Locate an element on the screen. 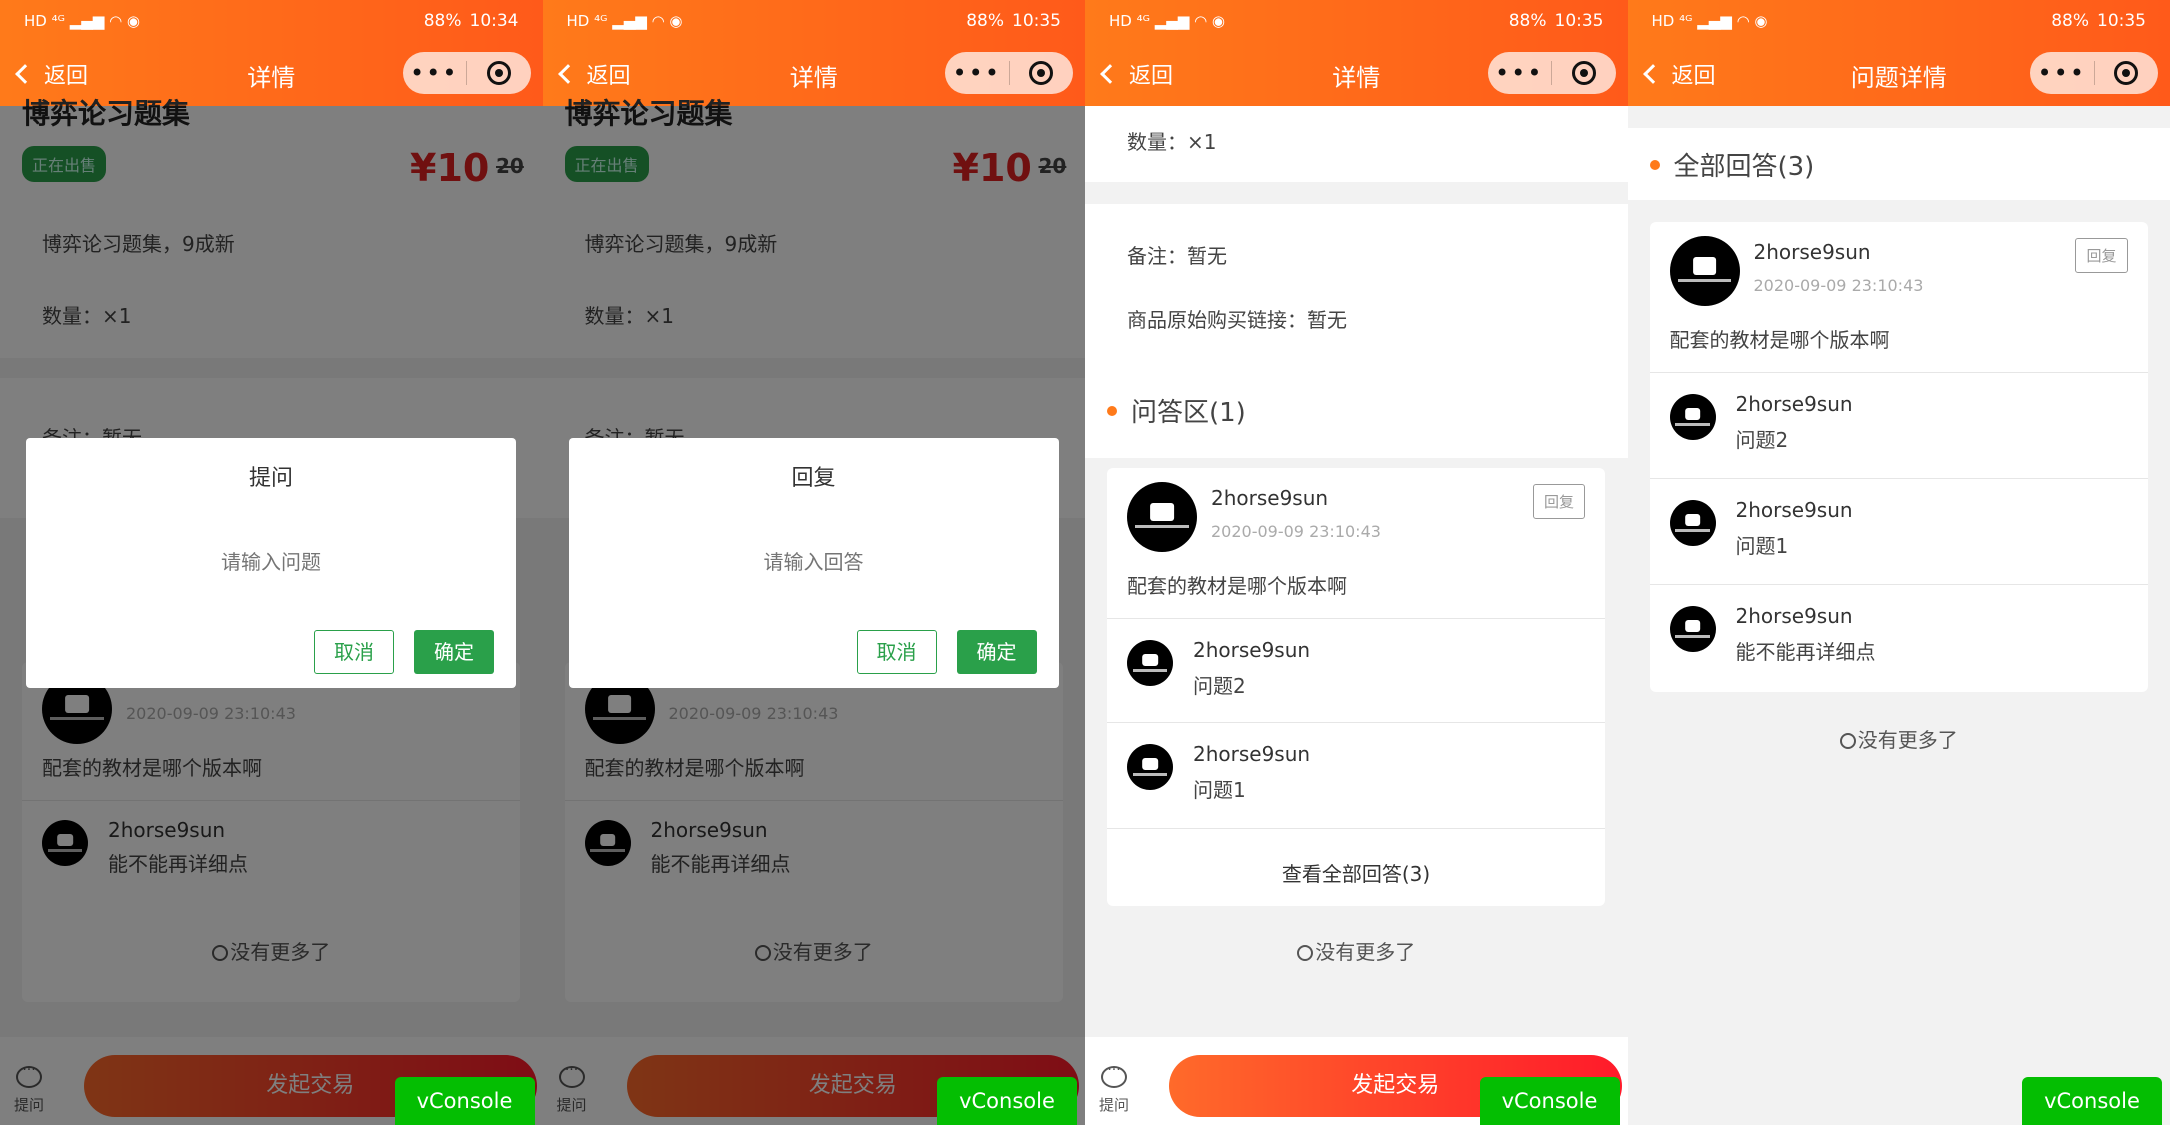 Image resolution: width=2170 pixels, height=1125 pixels. reply-dialog: 回复 取消 确定 is located at coordinates (813, 563).